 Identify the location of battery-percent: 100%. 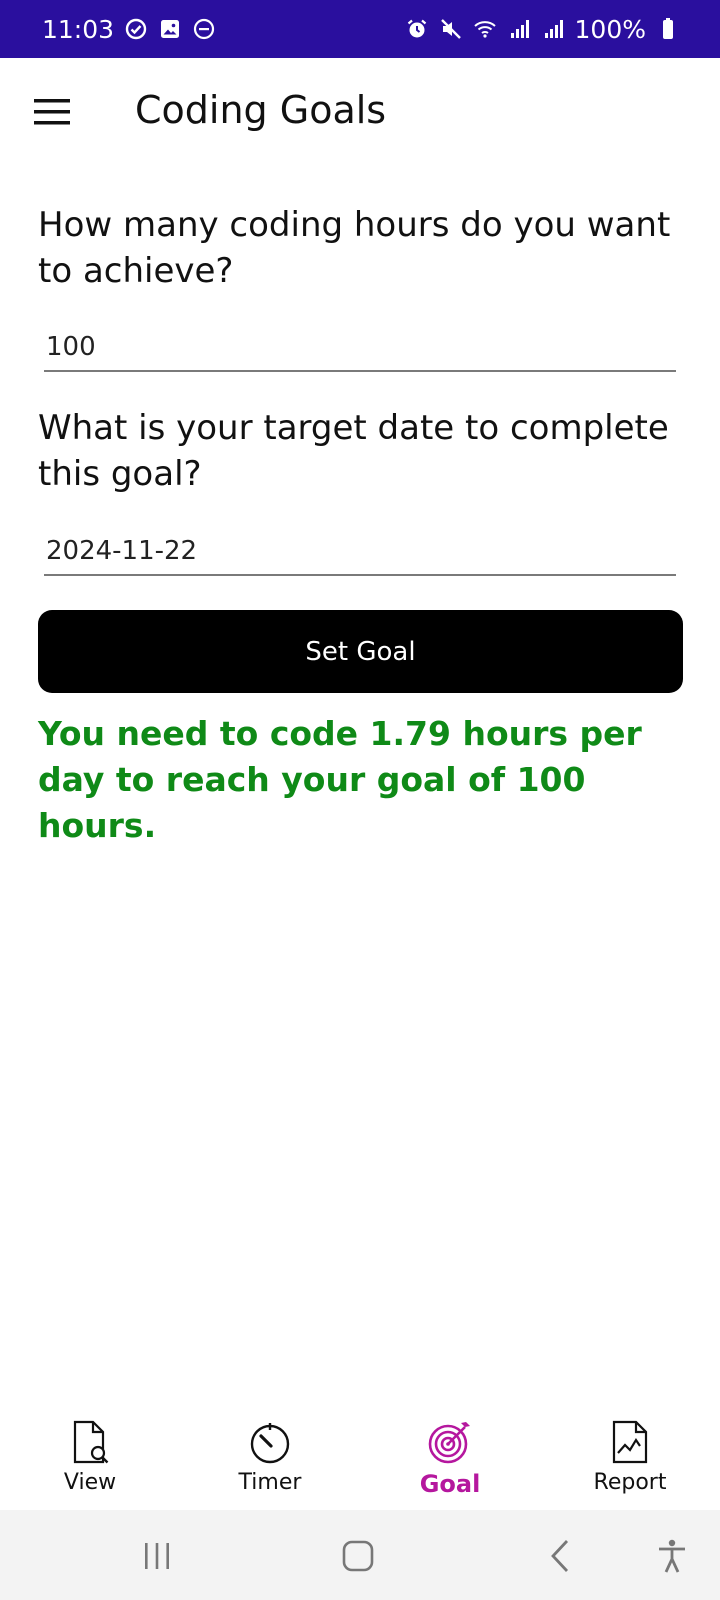
(610, 29).